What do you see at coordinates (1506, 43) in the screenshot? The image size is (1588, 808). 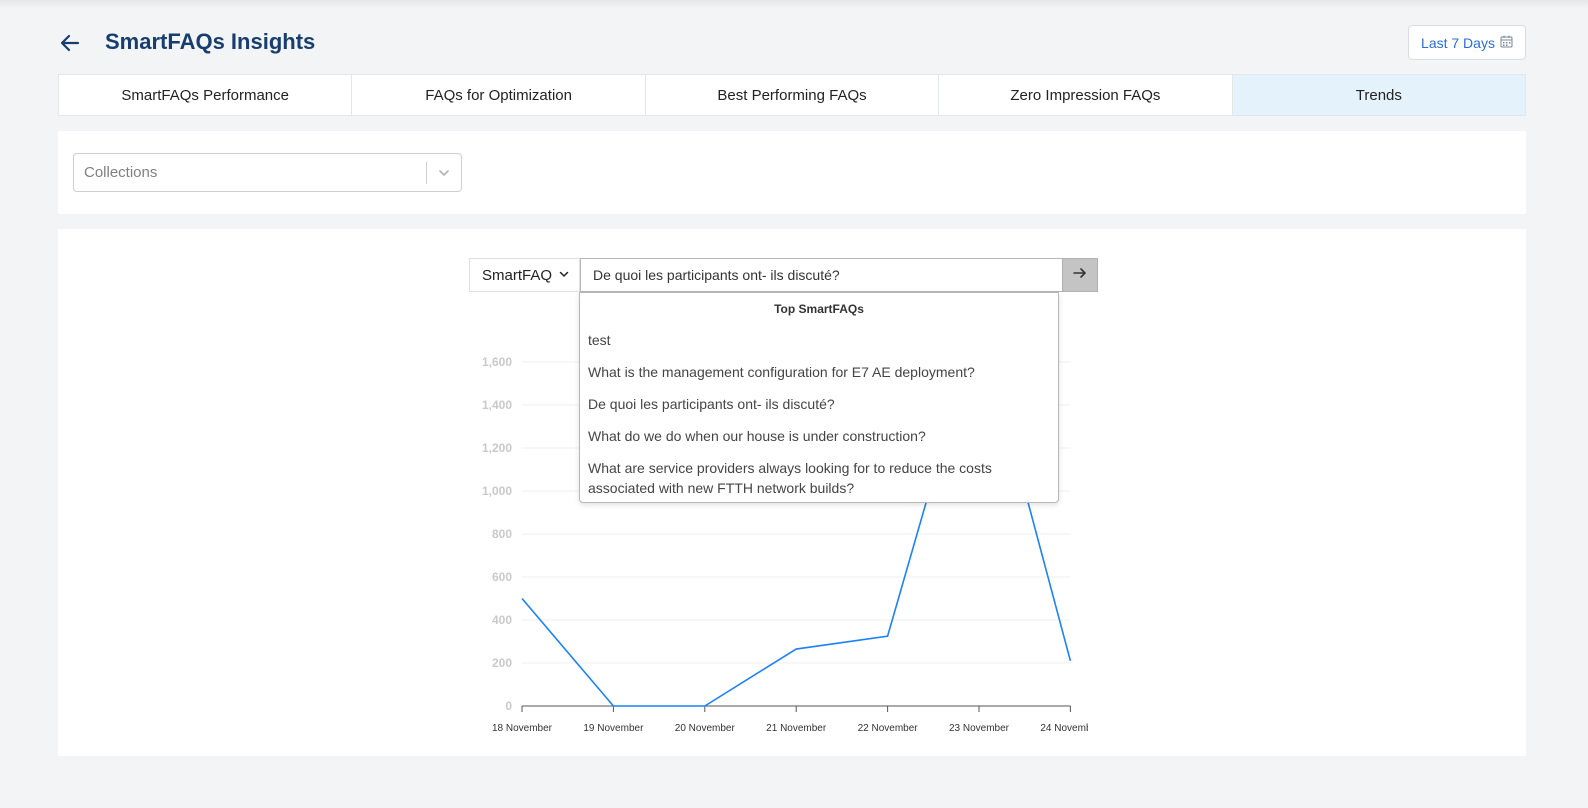 I see `calendar-icon` at bounding box center [1506, 43].